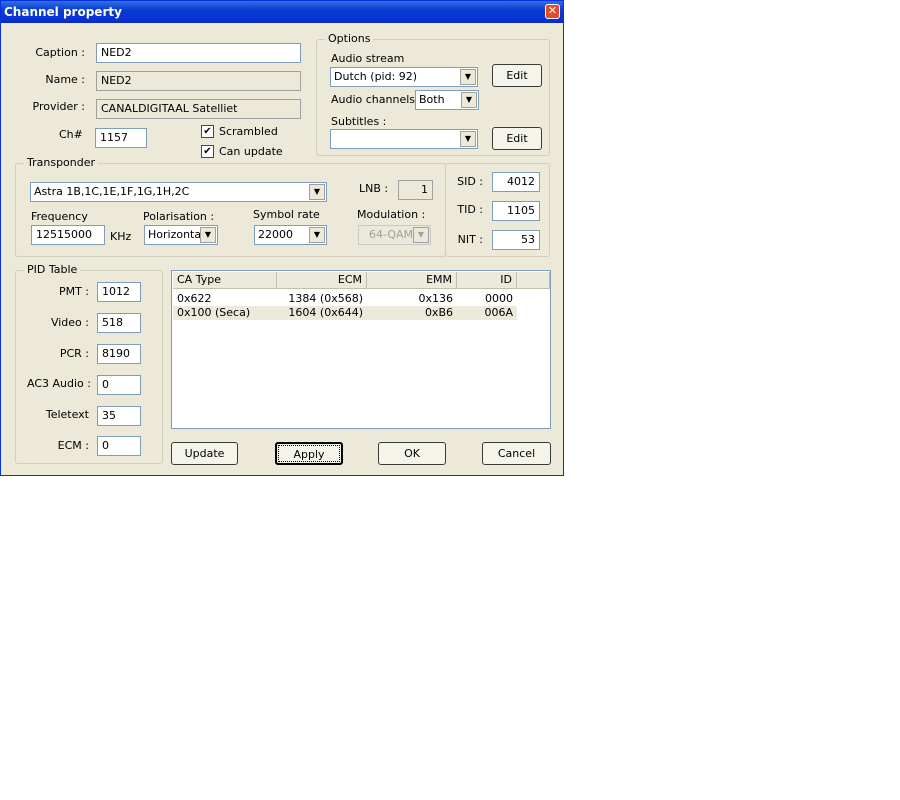 The height and width of the screenshot is (800, 900). Describe the element at coordinates (432, 99) in the screenshot. I see `audio-channels-value: Both` at that location.